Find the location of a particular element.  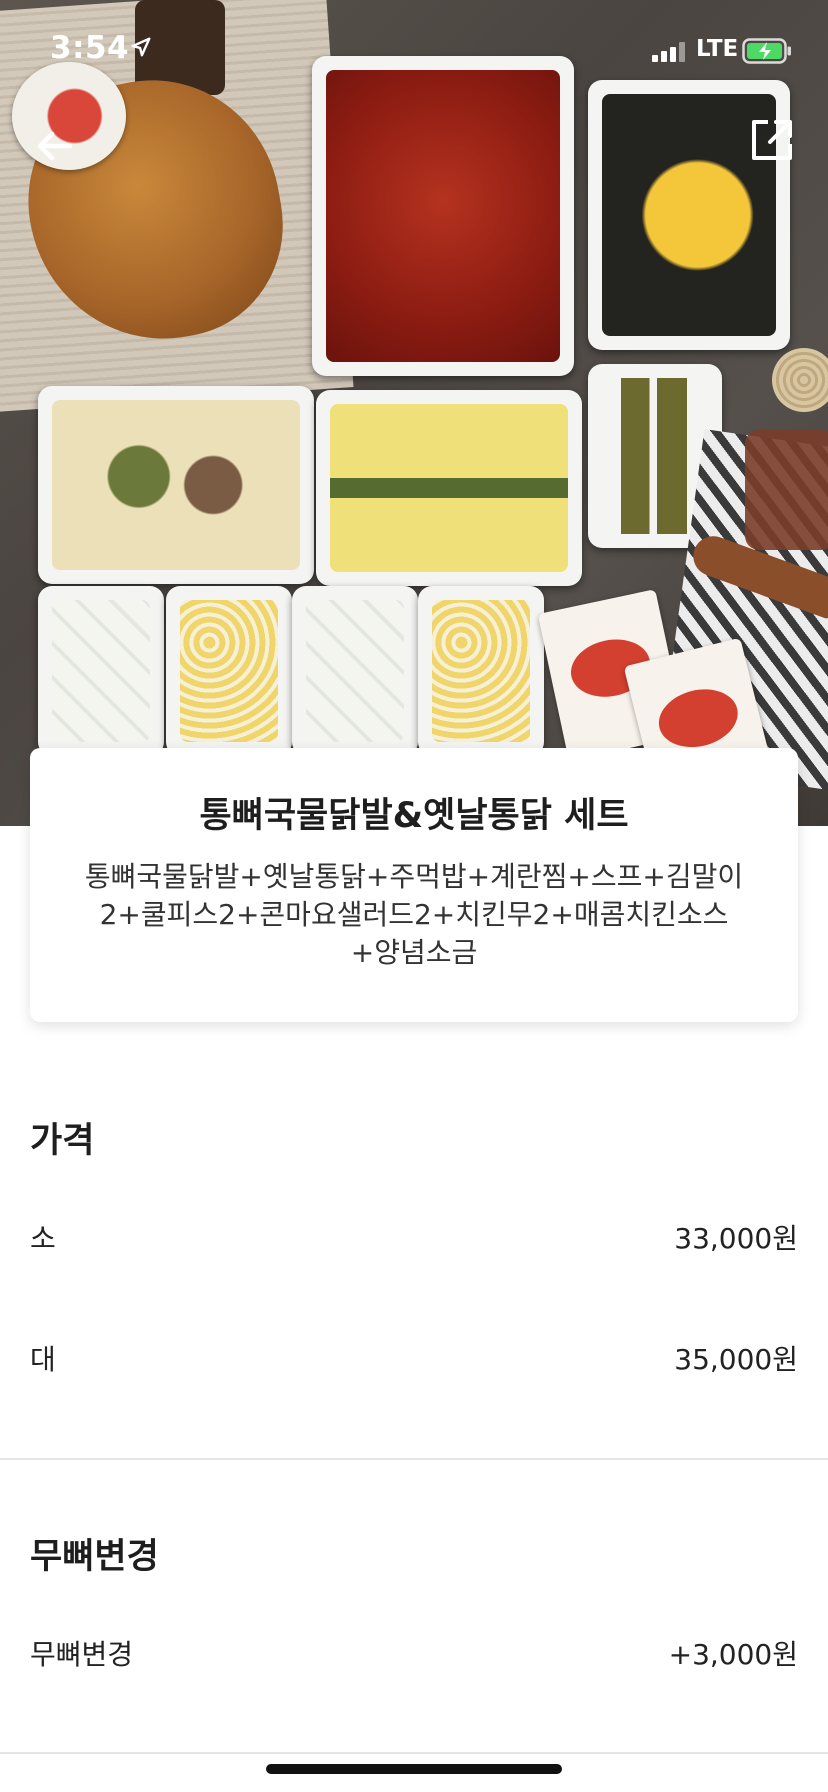

option-label: 소 is located at coordinates (43, 1238).